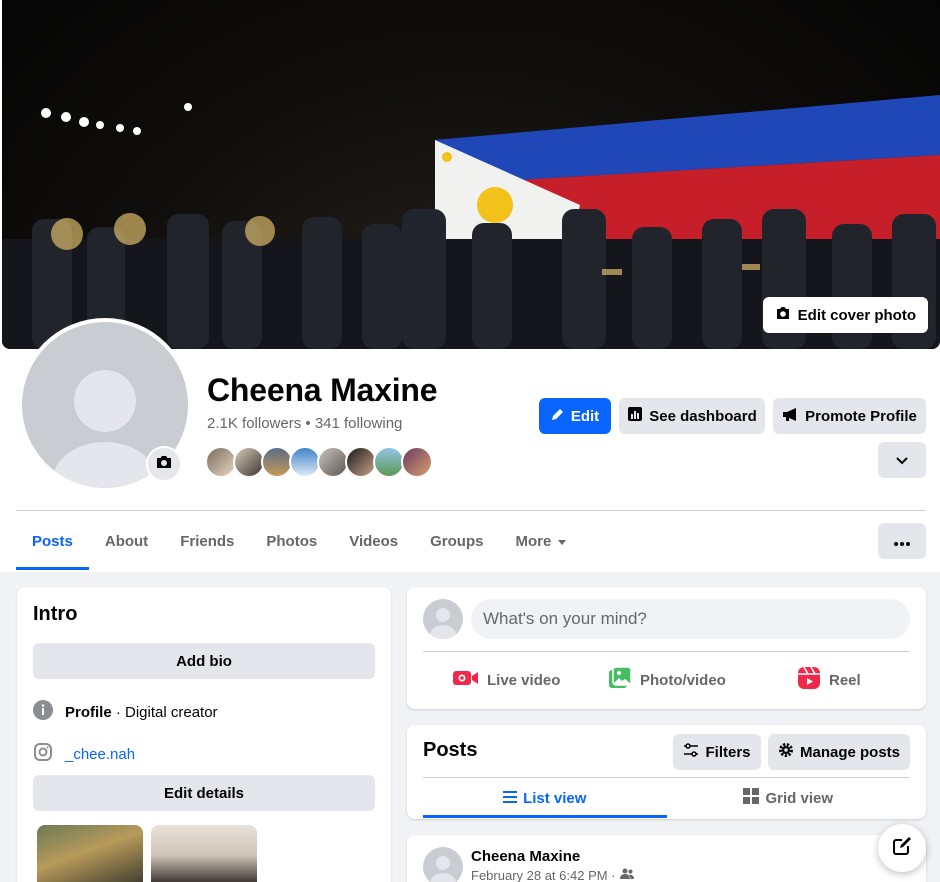 This screenshot has width=940, height=882. What do you see at coordinates (359, 423) in the screenshot?
I see `following-link: 341 following` at bounding box center [359, 423].